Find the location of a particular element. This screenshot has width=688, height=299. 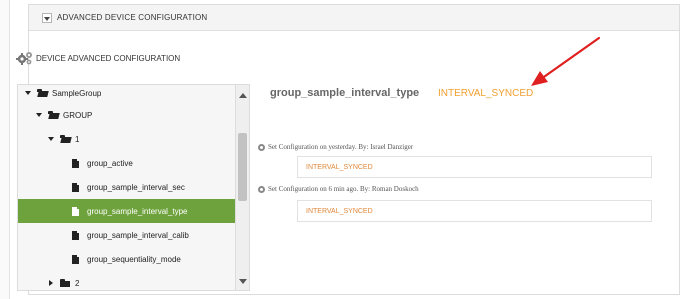

annotation-arrow-icon is located at coordinates (566, 61).